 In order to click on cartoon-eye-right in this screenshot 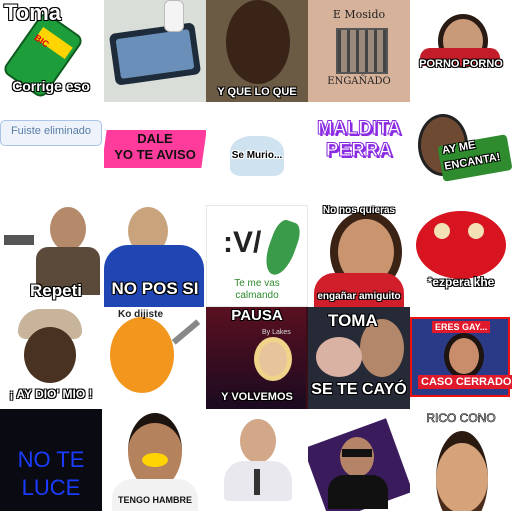, I will do `click(476, 231)`.